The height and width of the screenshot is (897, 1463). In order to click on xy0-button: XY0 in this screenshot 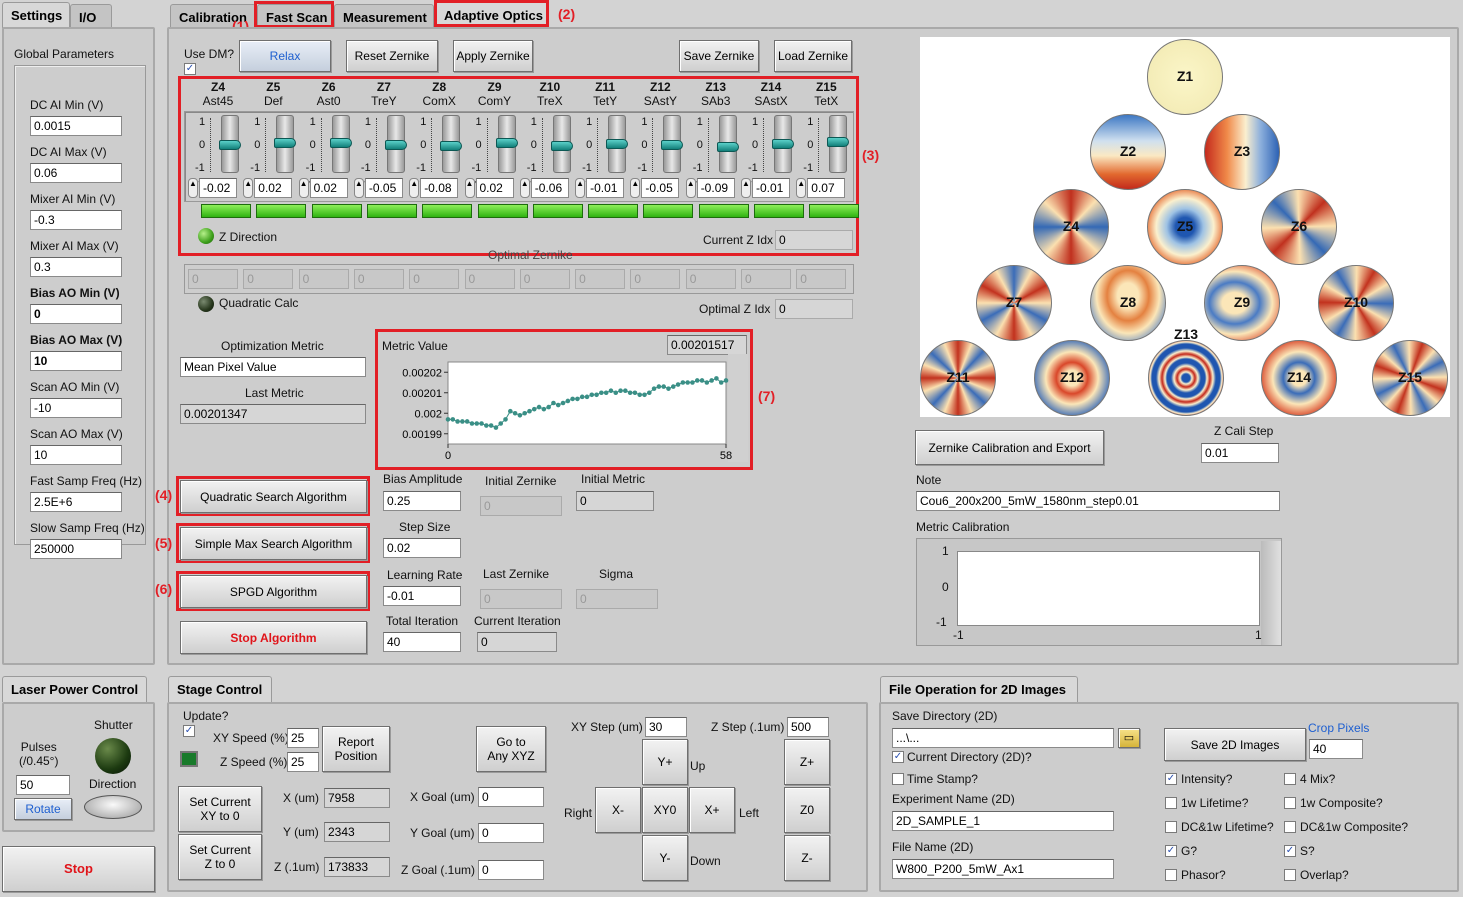, I will do `click(665, 810)`.